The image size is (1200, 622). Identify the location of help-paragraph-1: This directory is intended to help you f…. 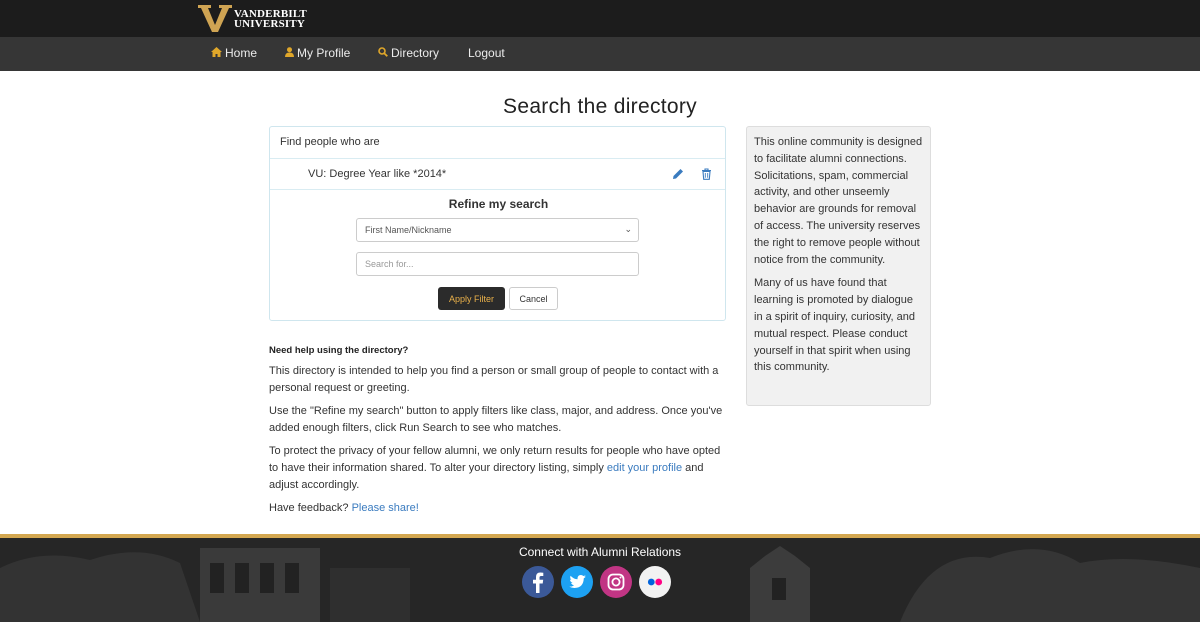
(494, 379).